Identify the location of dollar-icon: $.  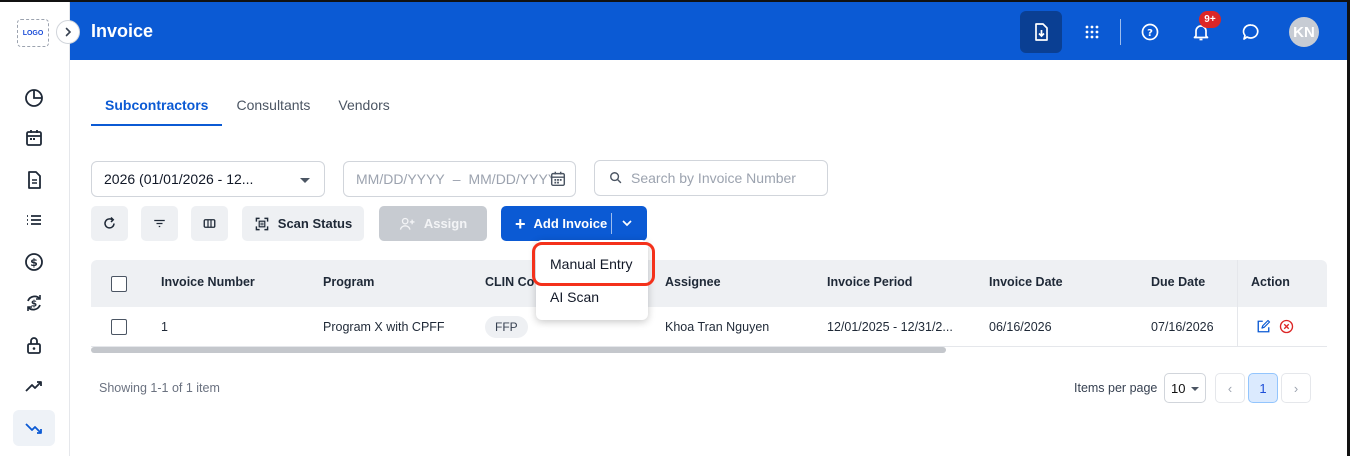
(34, 262).